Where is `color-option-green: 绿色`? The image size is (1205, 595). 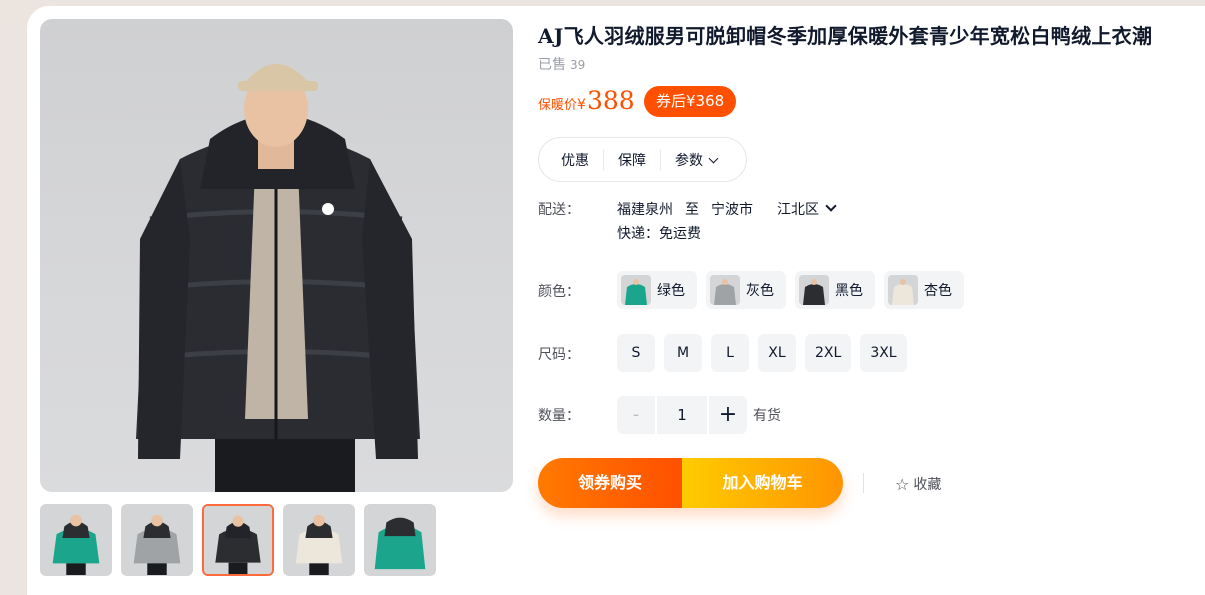 color-option-green: 绿色 is located at coordinates (657, 290).